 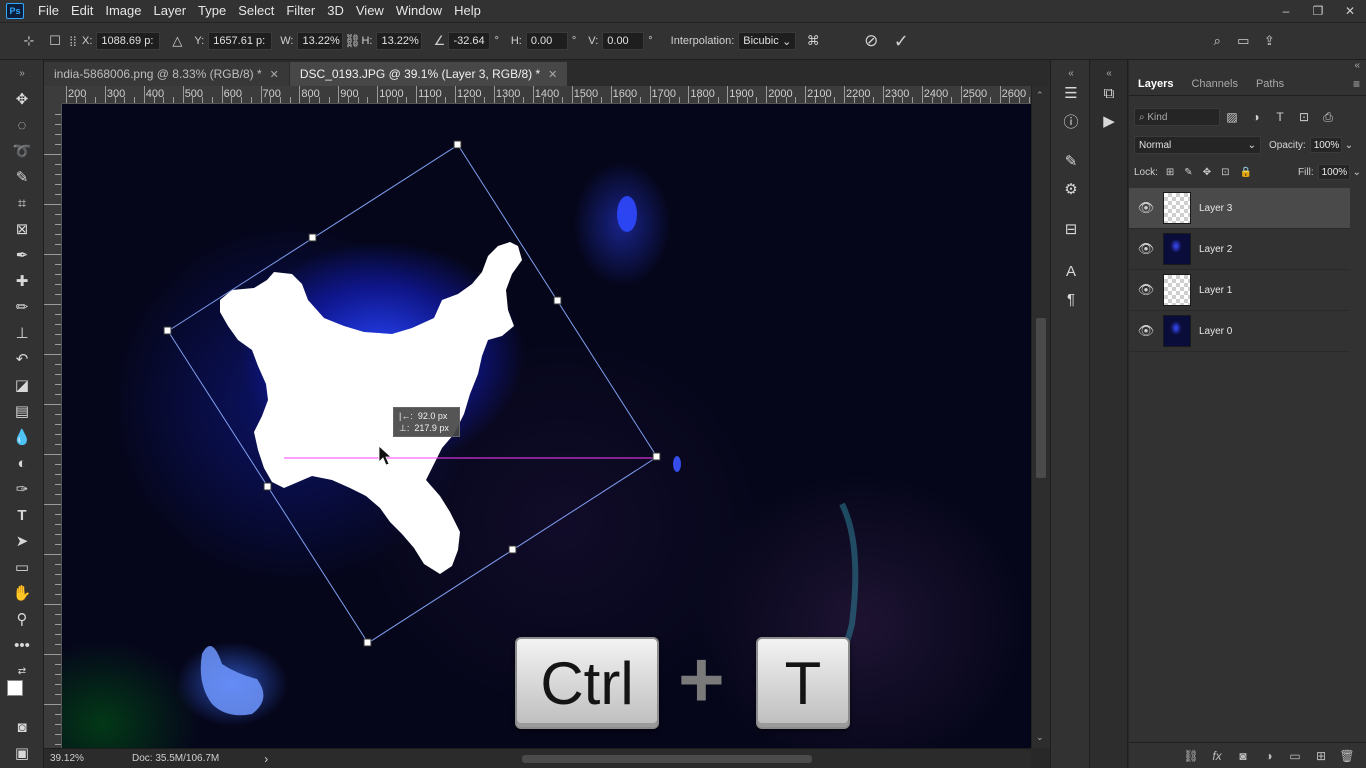 I want to click on vertical-scroll-thumb, so click(x=1041, y=398).